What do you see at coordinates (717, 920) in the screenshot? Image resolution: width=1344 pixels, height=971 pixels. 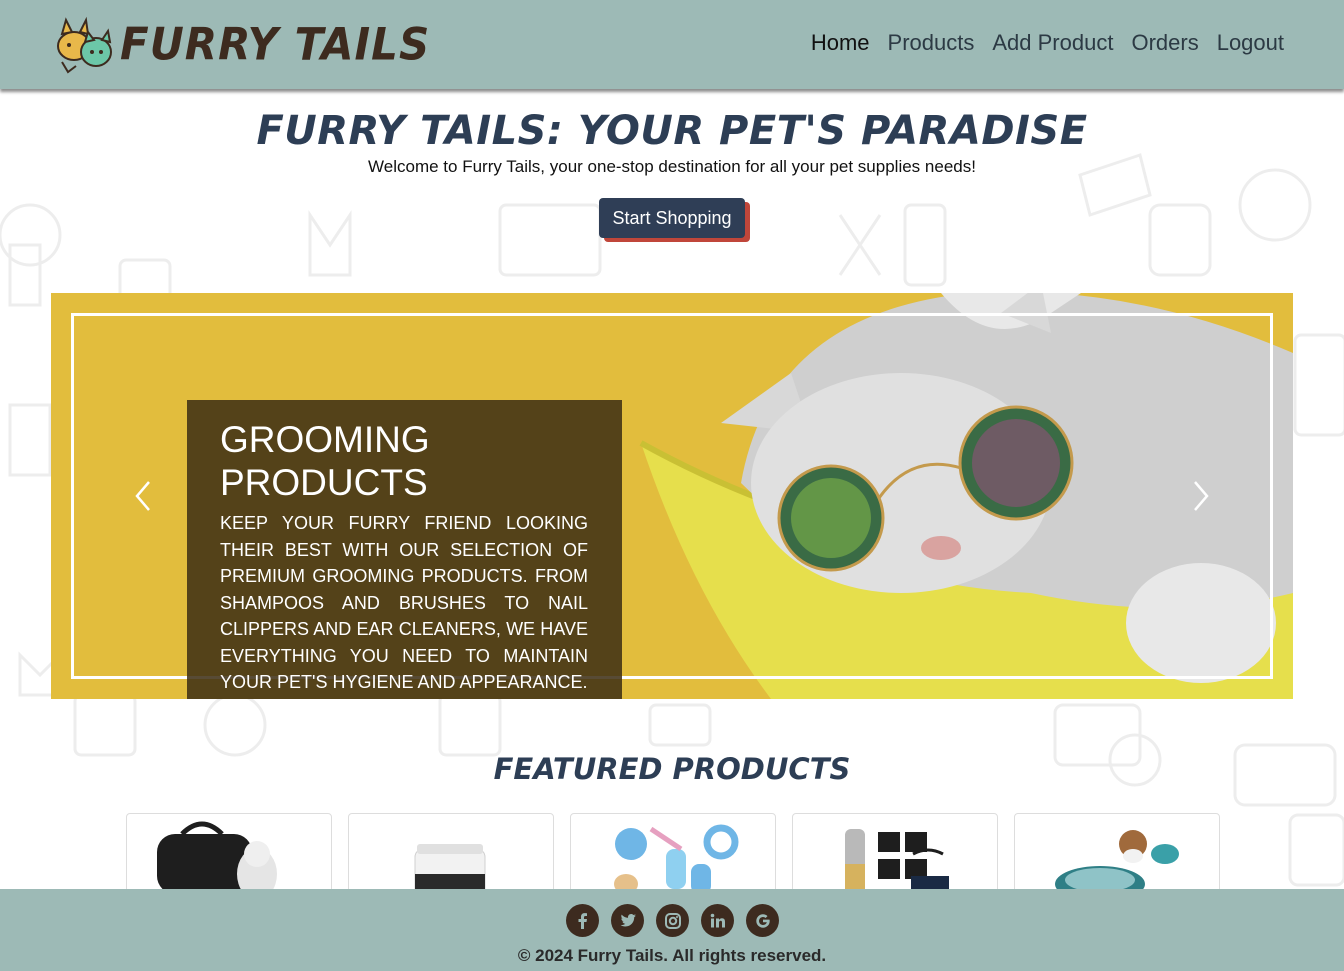 I see `linkedin-icon` at bounding box center [717, 920].